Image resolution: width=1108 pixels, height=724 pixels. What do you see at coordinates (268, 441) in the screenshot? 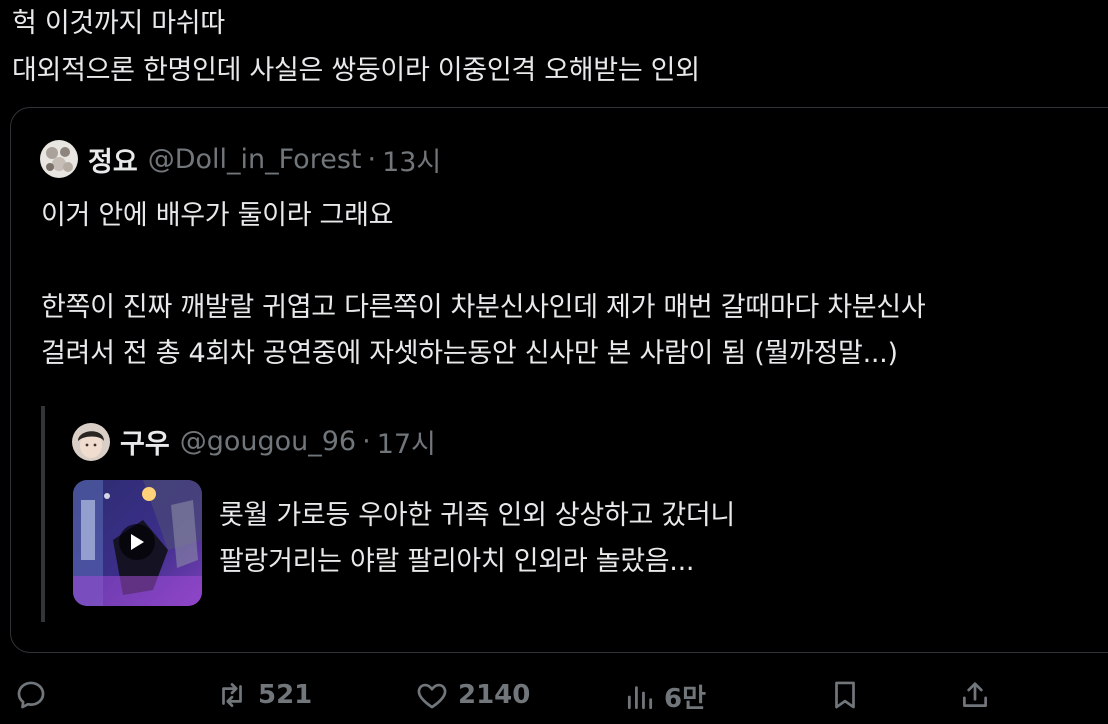
I see `author-handle: @gougou_96` at bounding box center [268, 441].